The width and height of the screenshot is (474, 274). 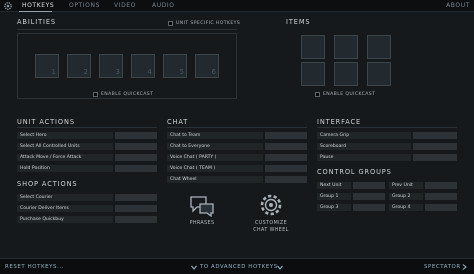 I want to click on hotkey-key-camera-grip, so click(x=435, y=135).